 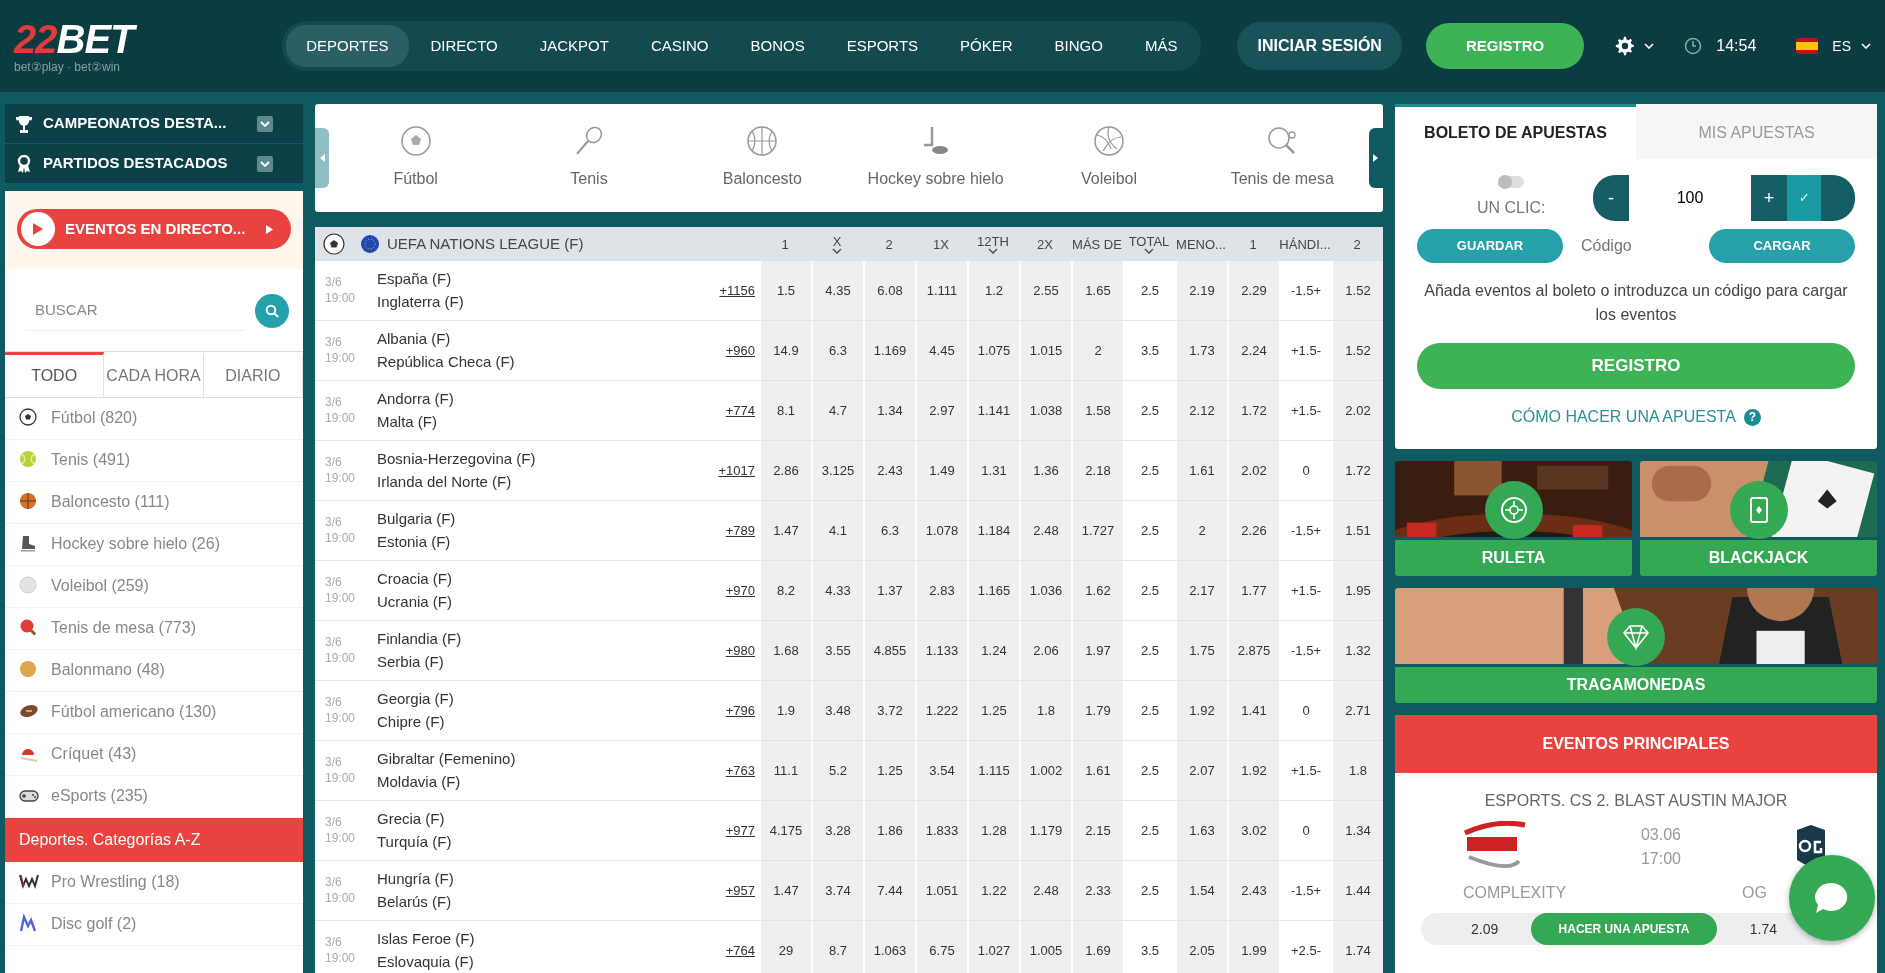 I want to click on odds-button: 2.26, so click(x=1253, y=530).